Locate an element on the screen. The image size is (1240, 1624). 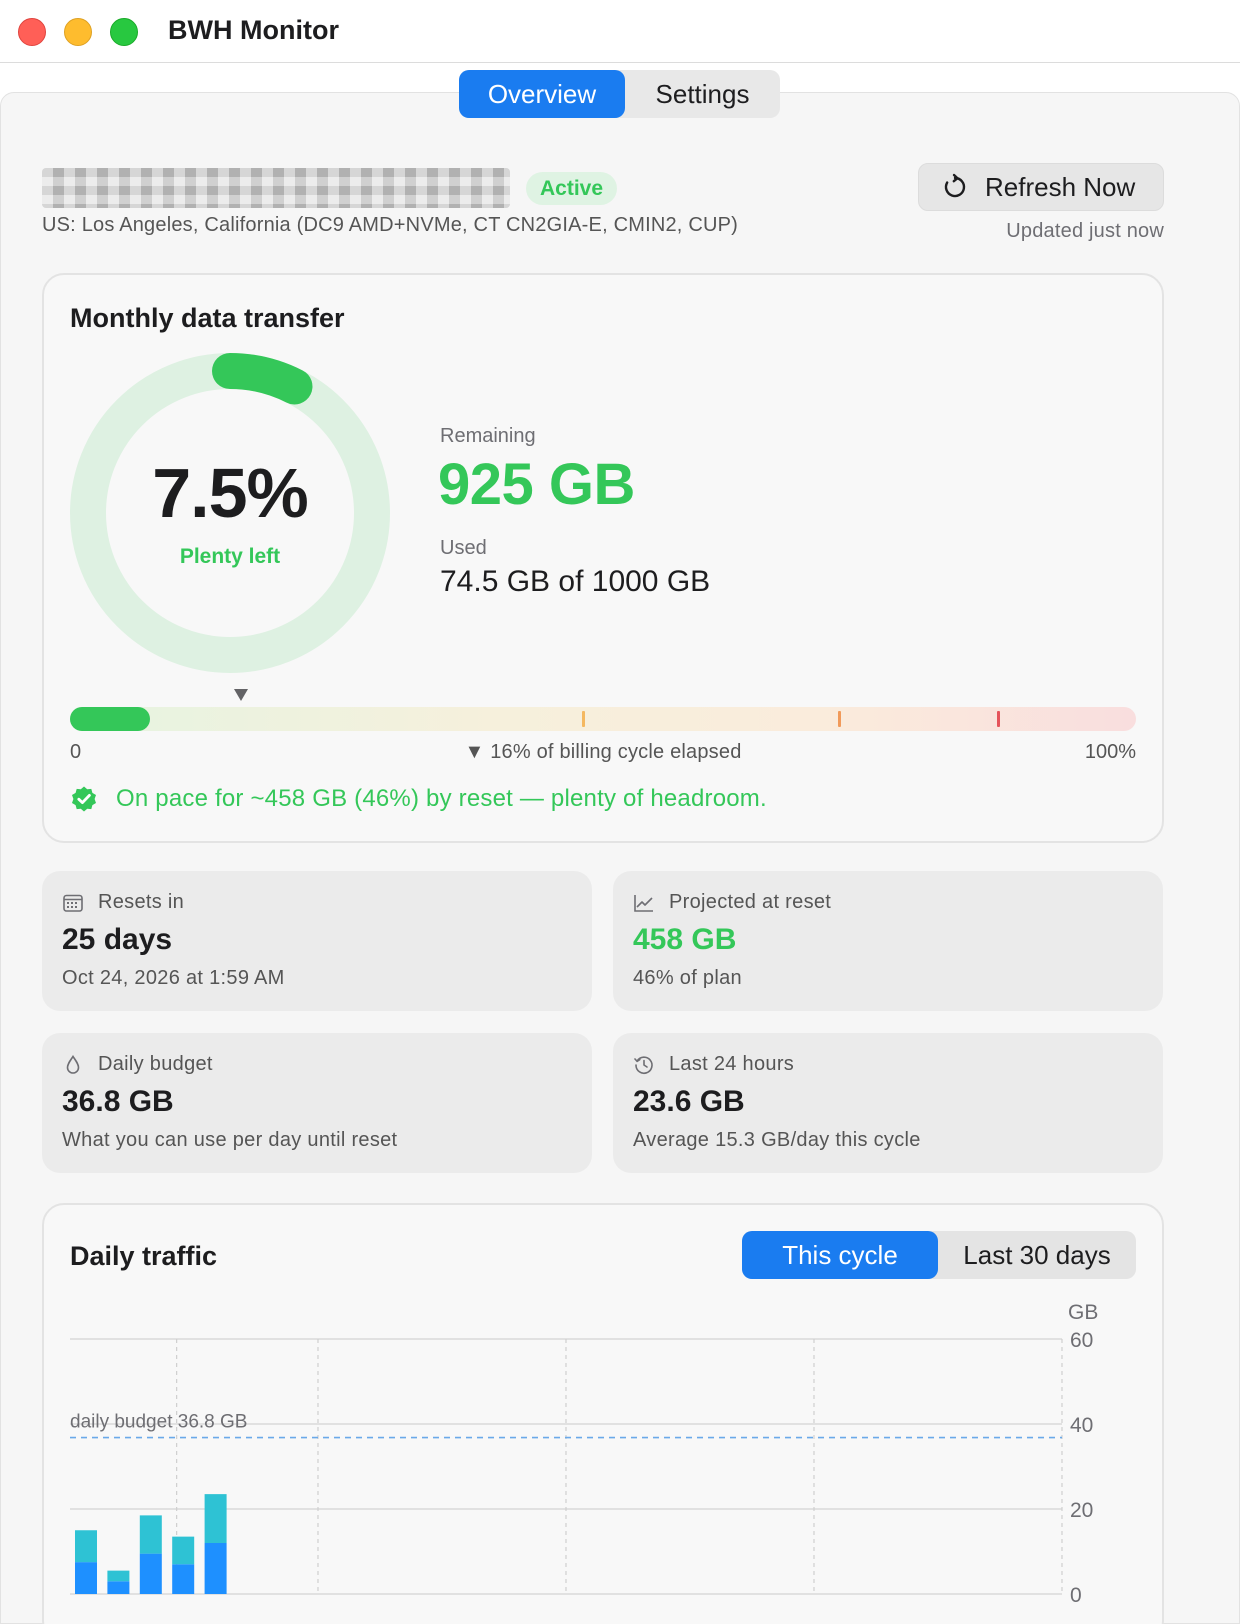
view-tabs: Overview Settings is located at coordinates (619, 94).